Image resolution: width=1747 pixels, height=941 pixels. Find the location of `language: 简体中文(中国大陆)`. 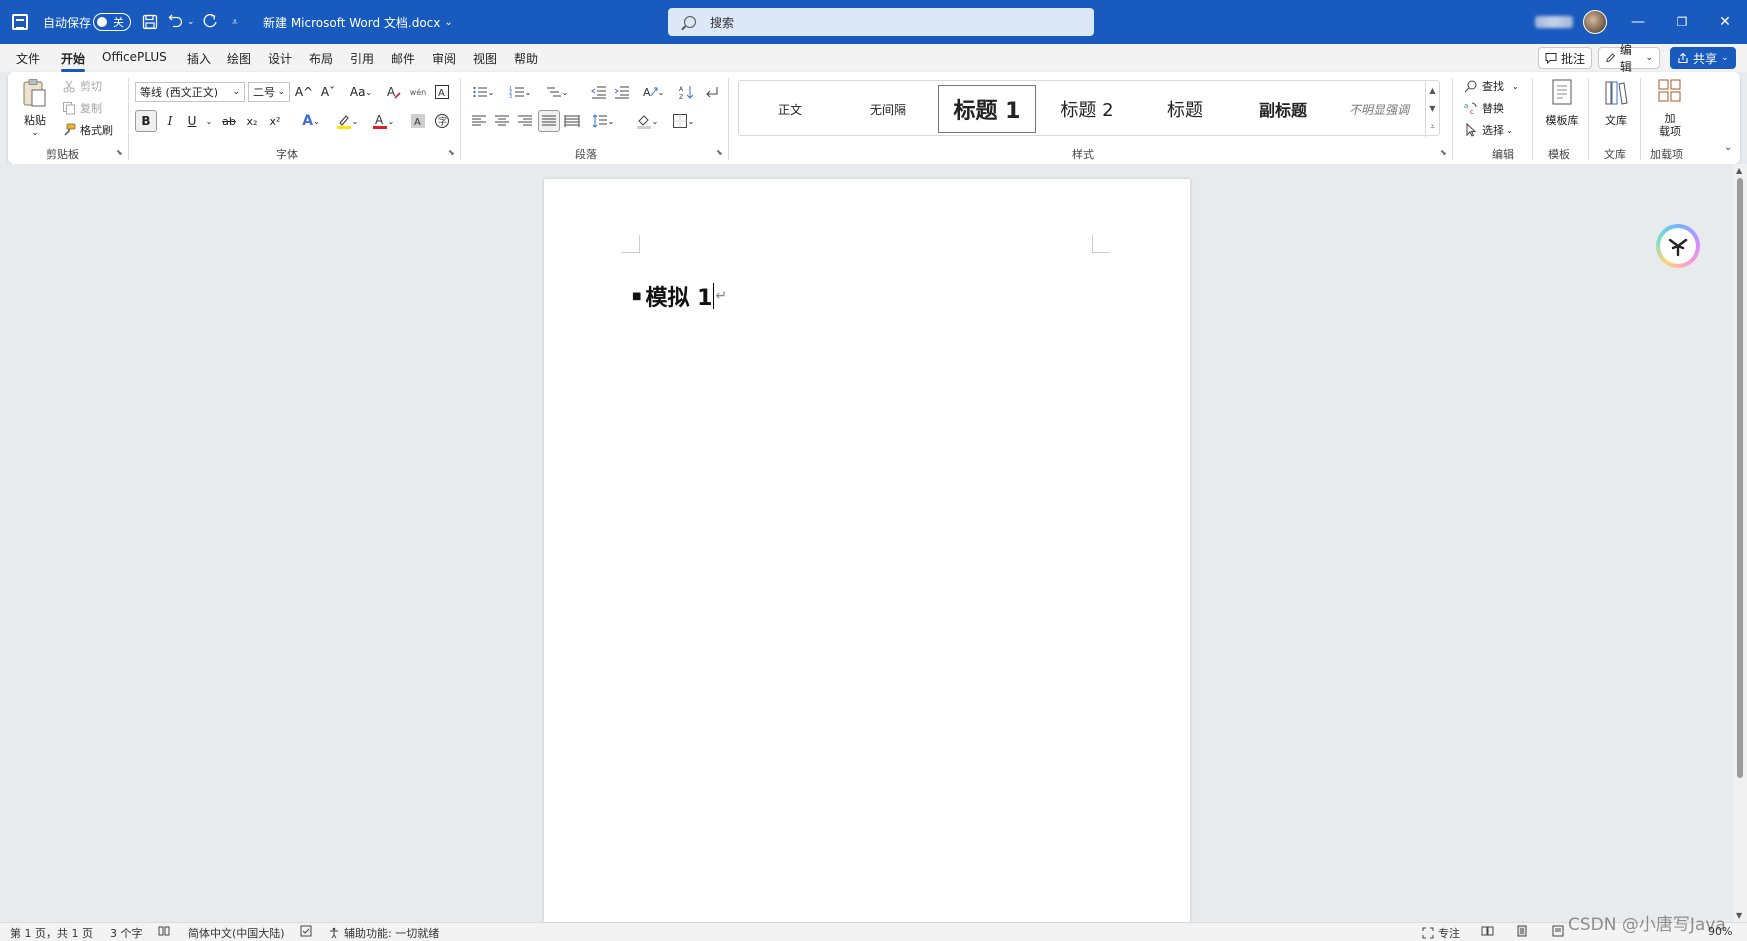

language: 简体中文(中国大陆) is located at coordinates (236, 933).